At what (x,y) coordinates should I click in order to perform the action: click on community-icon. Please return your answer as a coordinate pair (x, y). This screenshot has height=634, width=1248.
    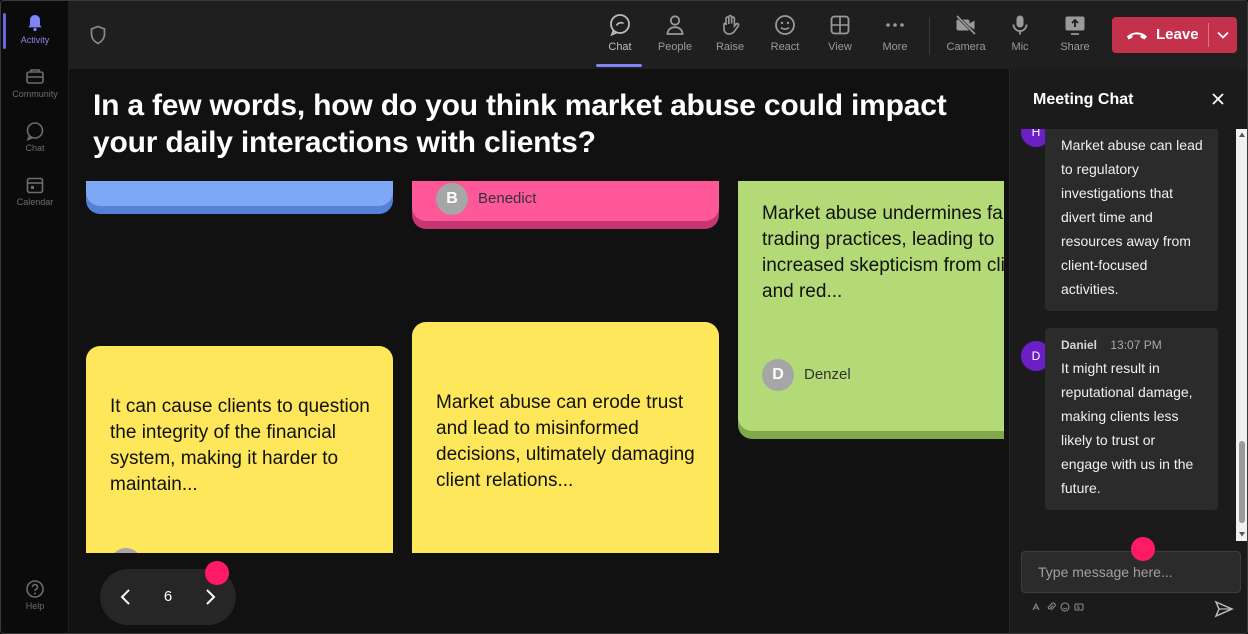
    Looking at the image, I should click on (35, 76).